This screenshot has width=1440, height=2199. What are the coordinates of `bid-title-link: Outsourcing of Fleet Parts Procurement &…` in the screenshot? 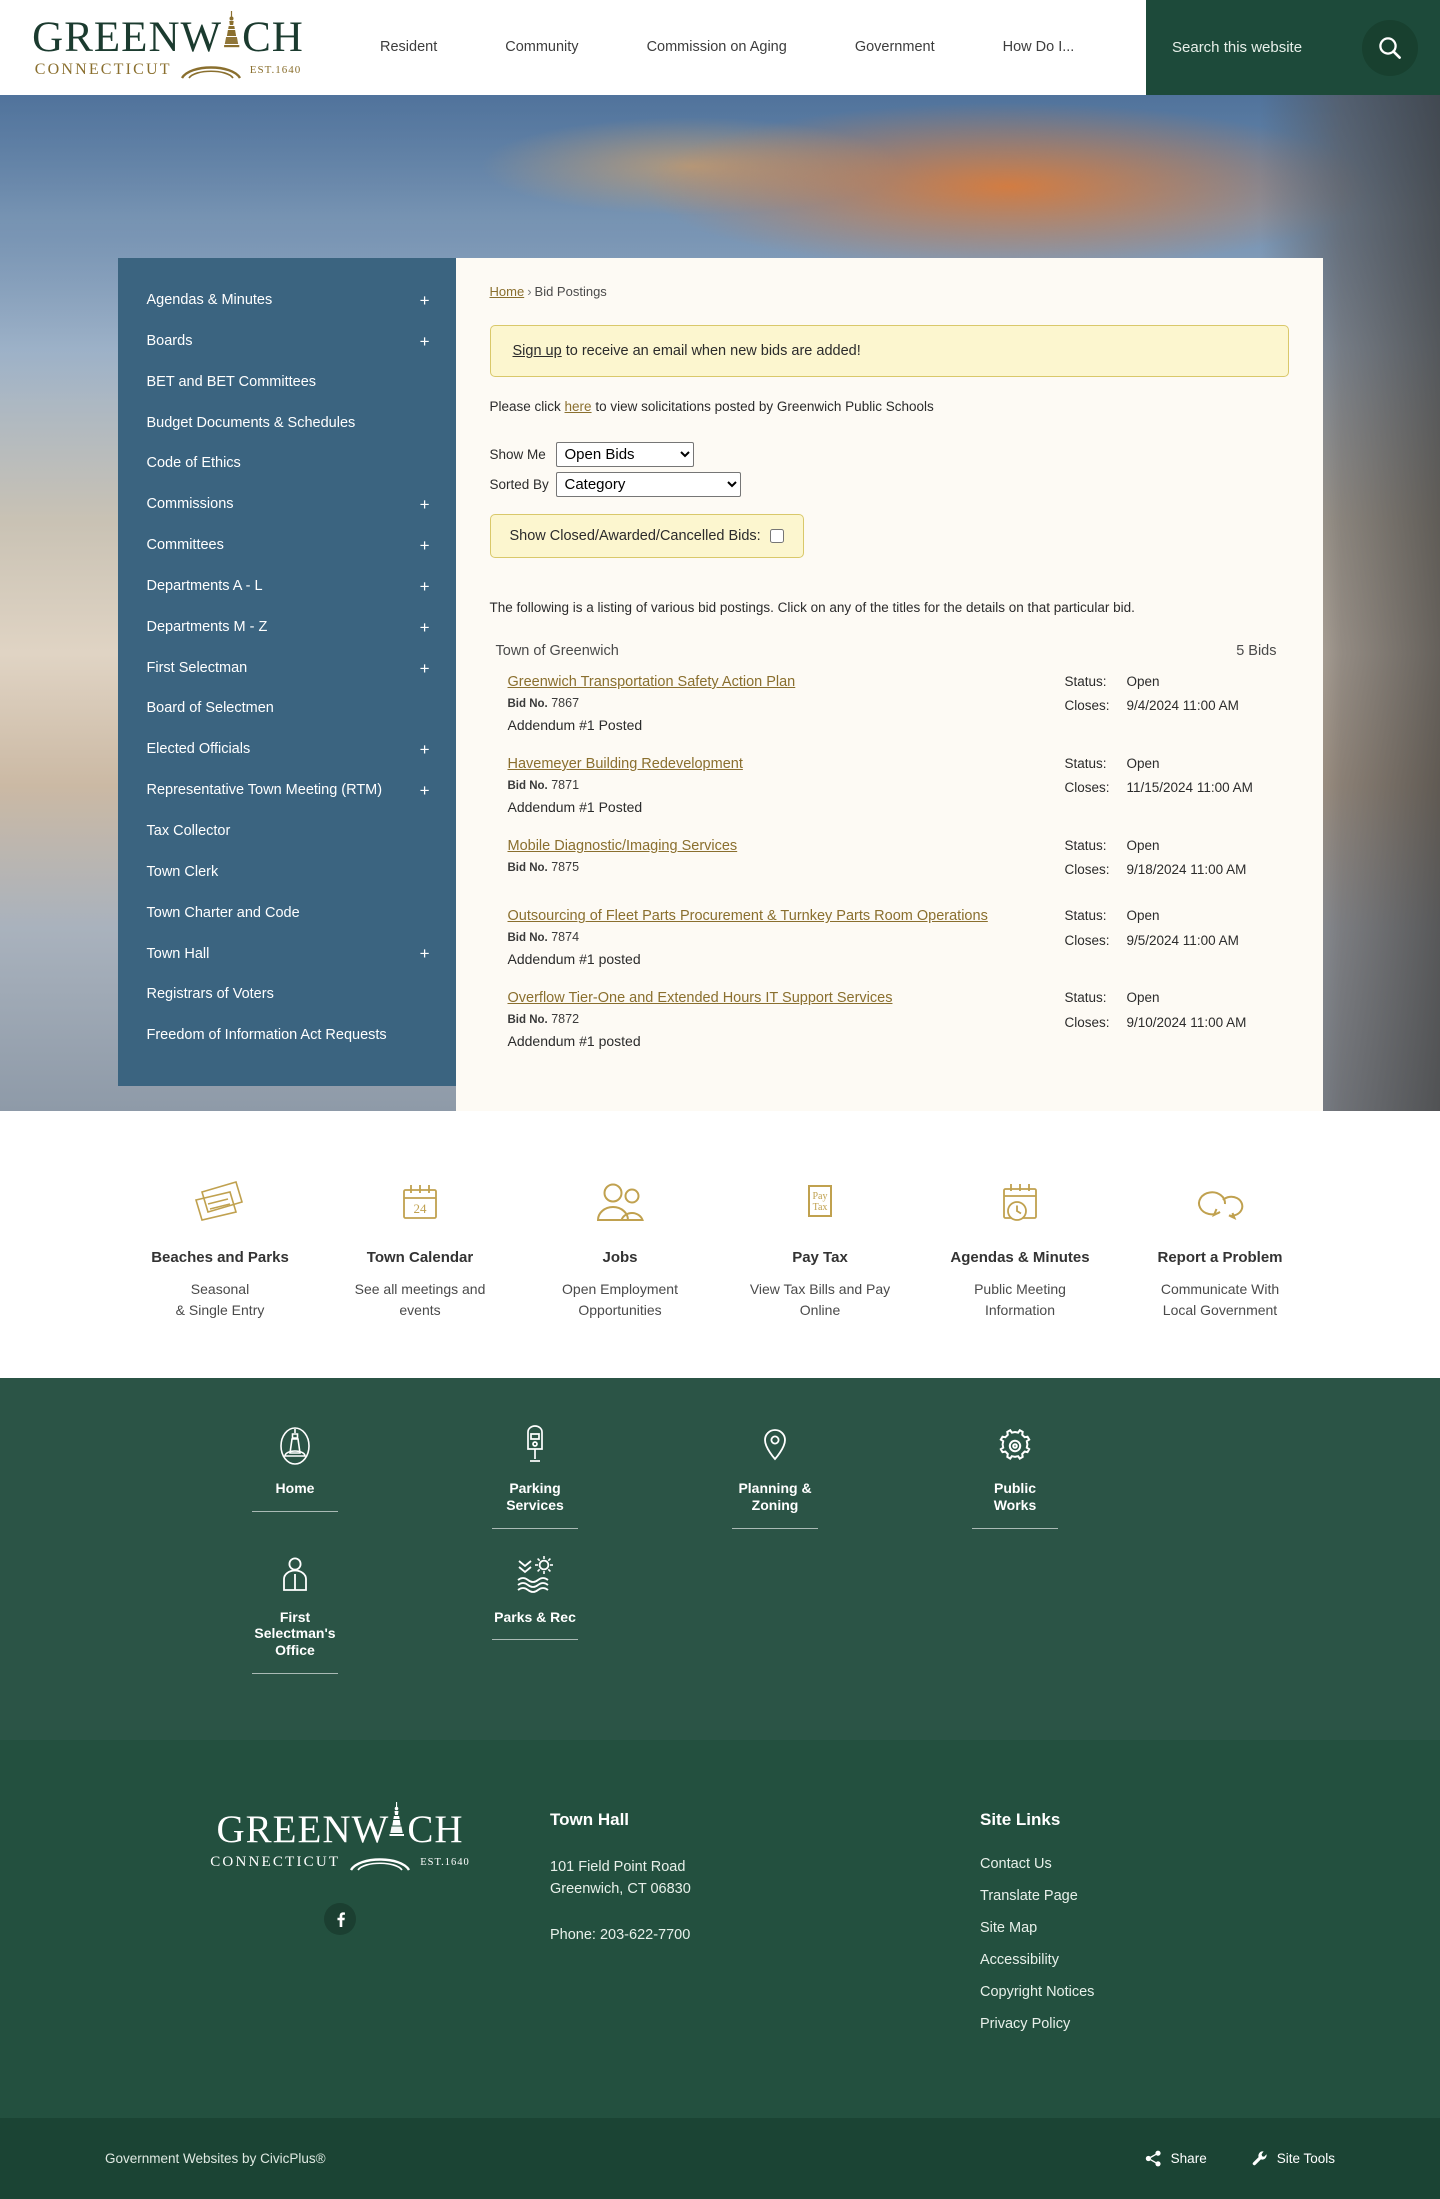 It's located at (748, 916).